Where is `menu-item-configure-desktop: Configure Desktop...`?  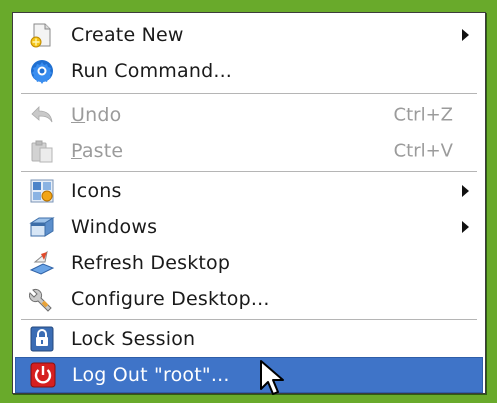 menu-item-configure-desktop: Configure Desktop... is located at coordinates (249, 299).